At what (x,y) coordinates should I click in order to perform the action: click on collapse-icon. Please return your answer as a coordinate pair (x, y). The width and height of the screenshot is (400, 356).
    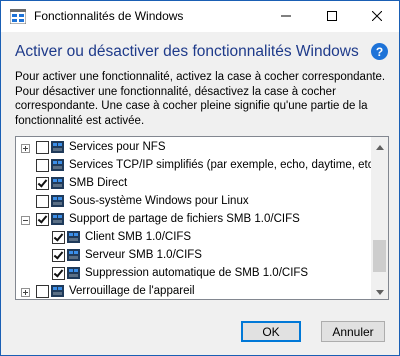
    Looking at the image, I should click on (25, 220).